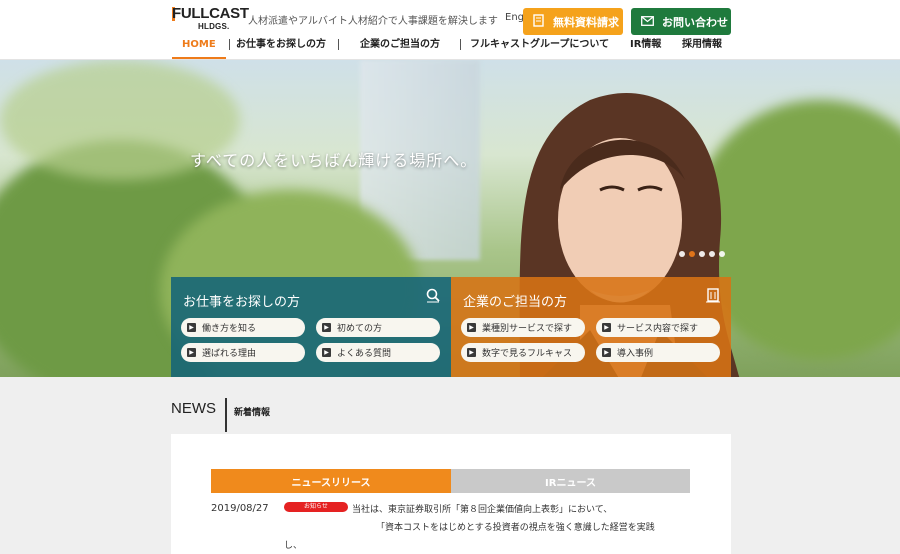  Describe the element at coordinates (586, 22) in the screenshot. I see `free-document-request-label: 無料資料請求` at that location.